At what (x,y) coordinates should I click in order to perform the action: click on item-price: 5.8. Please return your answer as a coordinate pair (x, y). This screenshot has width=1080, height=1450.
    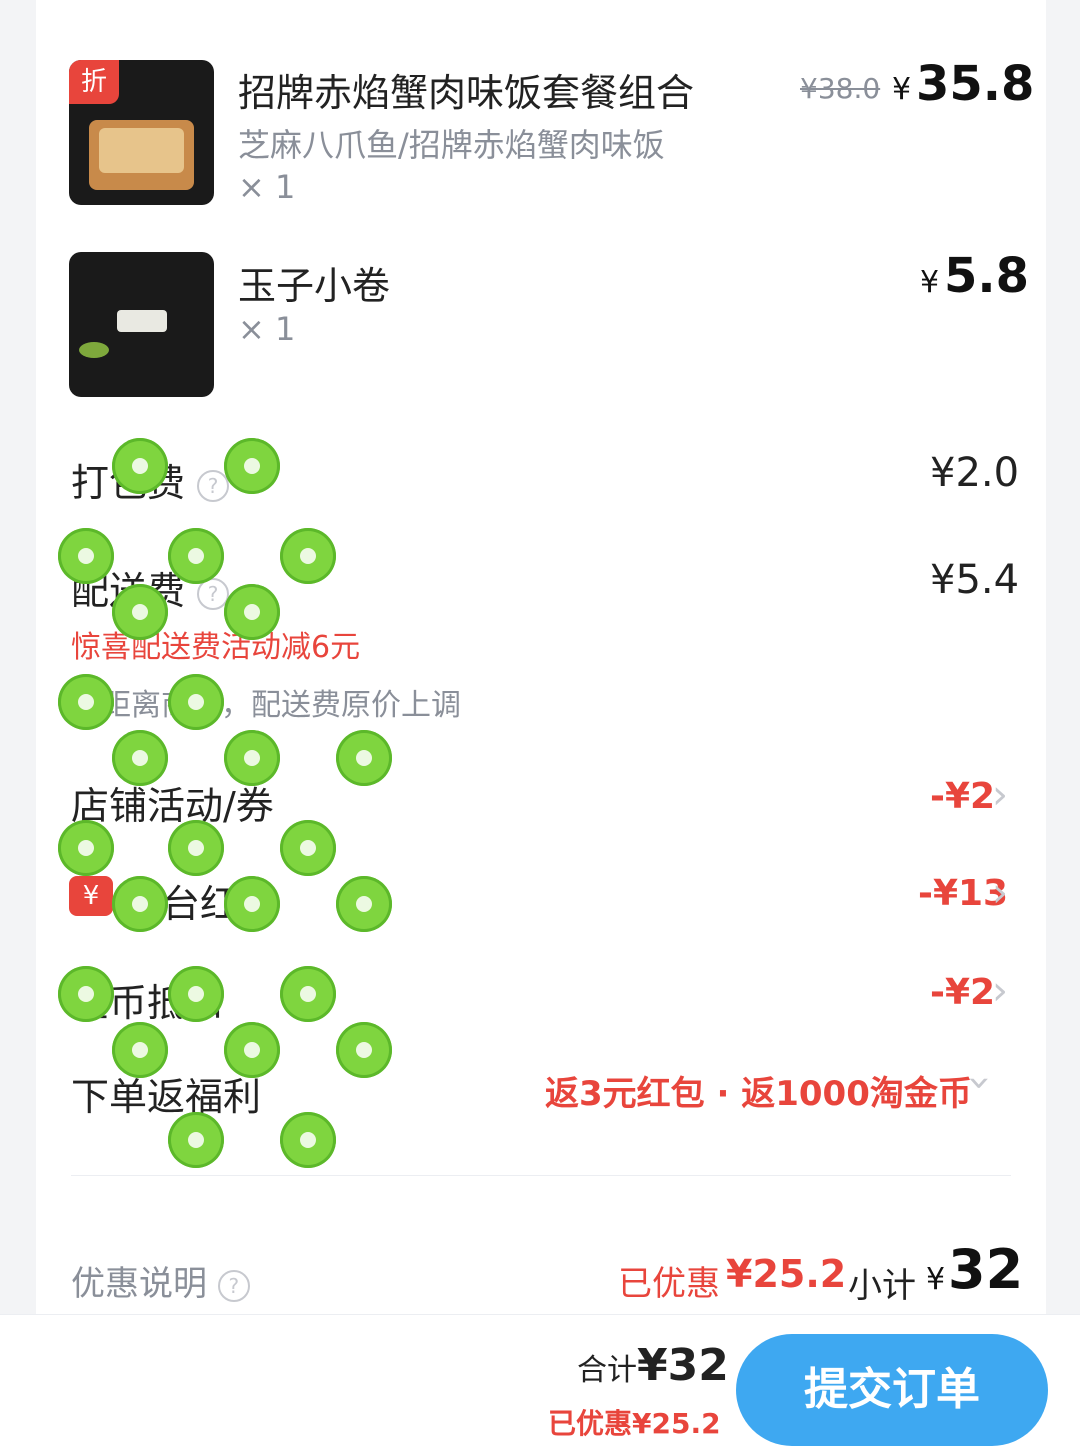
    Looking at the image, I should click on (987, 276).